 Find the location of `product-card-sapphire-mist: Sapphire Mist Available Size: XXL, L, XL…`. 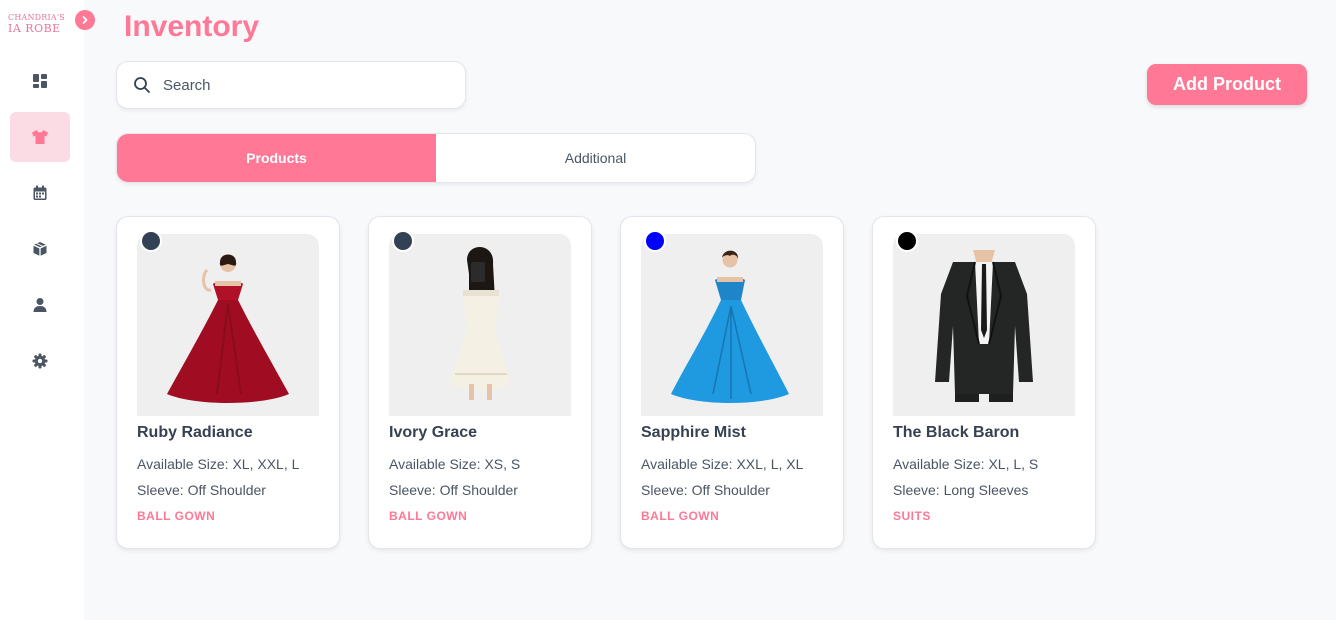

product-card-sapphire-mist: Sapphire Mist Available Size: XXL, L, XL… is located at coordinates (732, 382).